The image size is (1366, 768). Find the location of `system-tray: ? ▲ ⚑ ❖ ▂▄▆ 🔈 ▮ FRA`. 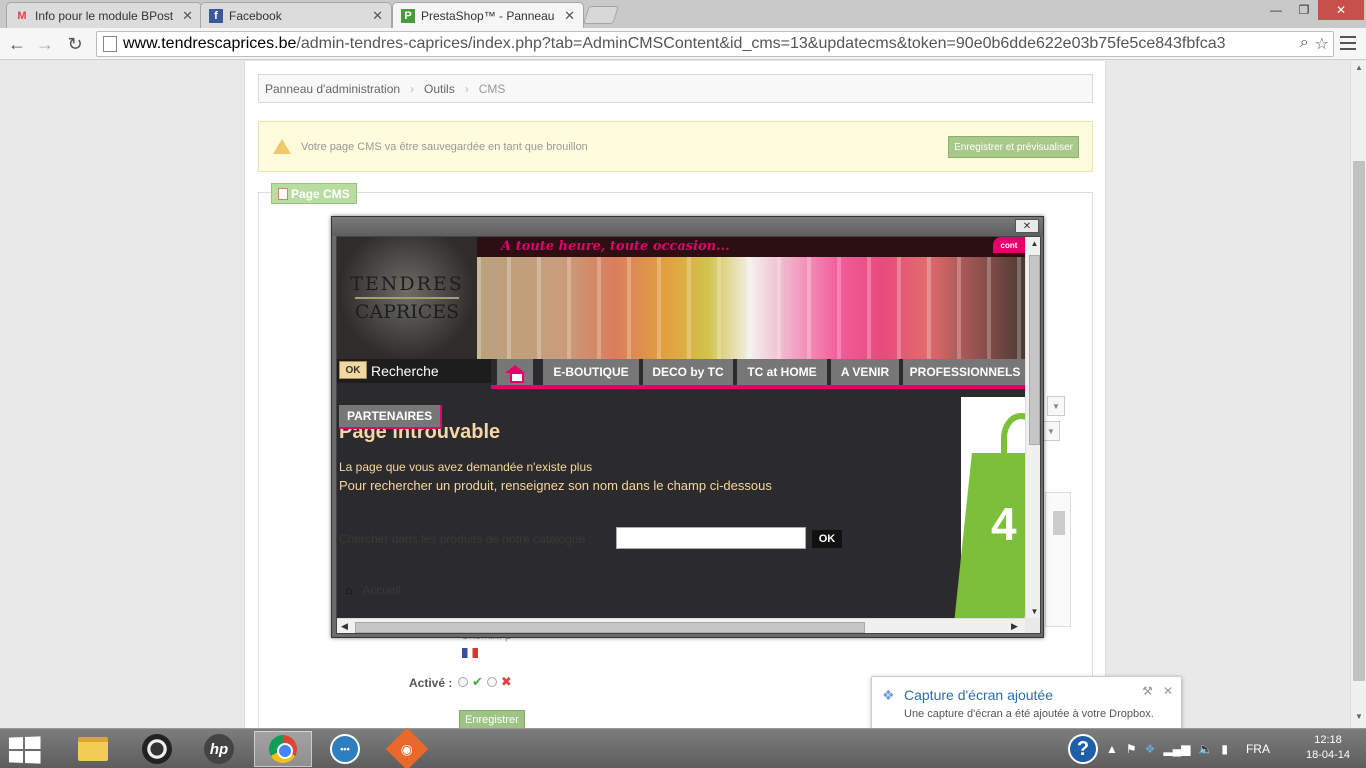

system-tray: ? ▲ ⚑ ❖ ▂▄▆ 🔈 ▮ FRA is located at coordinates (1169, 748).